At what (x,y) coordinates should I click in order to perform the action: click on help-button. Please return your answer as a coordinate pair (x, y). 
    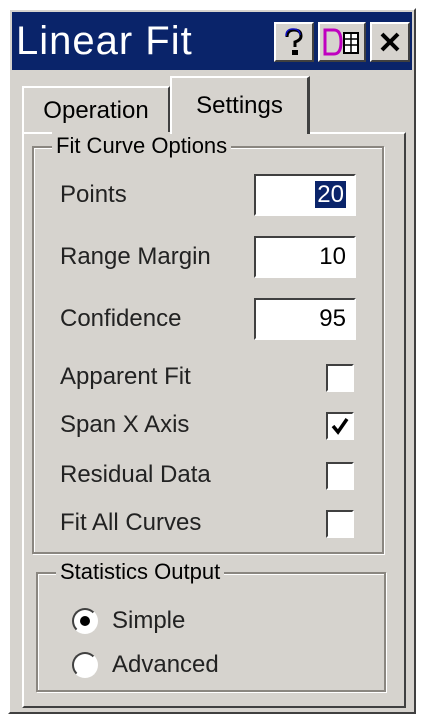
    Looking at the image, I should click on (294, 42).